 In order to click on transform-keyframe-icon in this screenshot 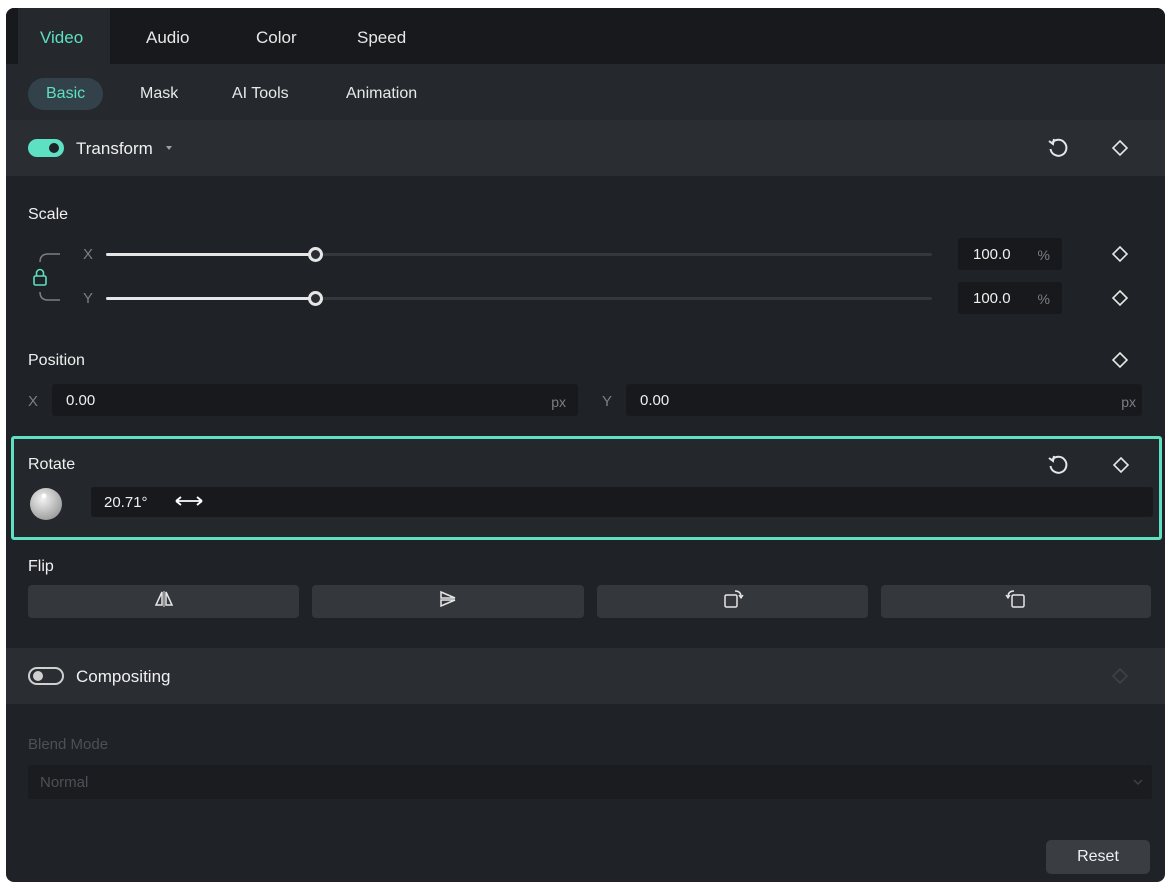, I will do `click(1120, 148)`.